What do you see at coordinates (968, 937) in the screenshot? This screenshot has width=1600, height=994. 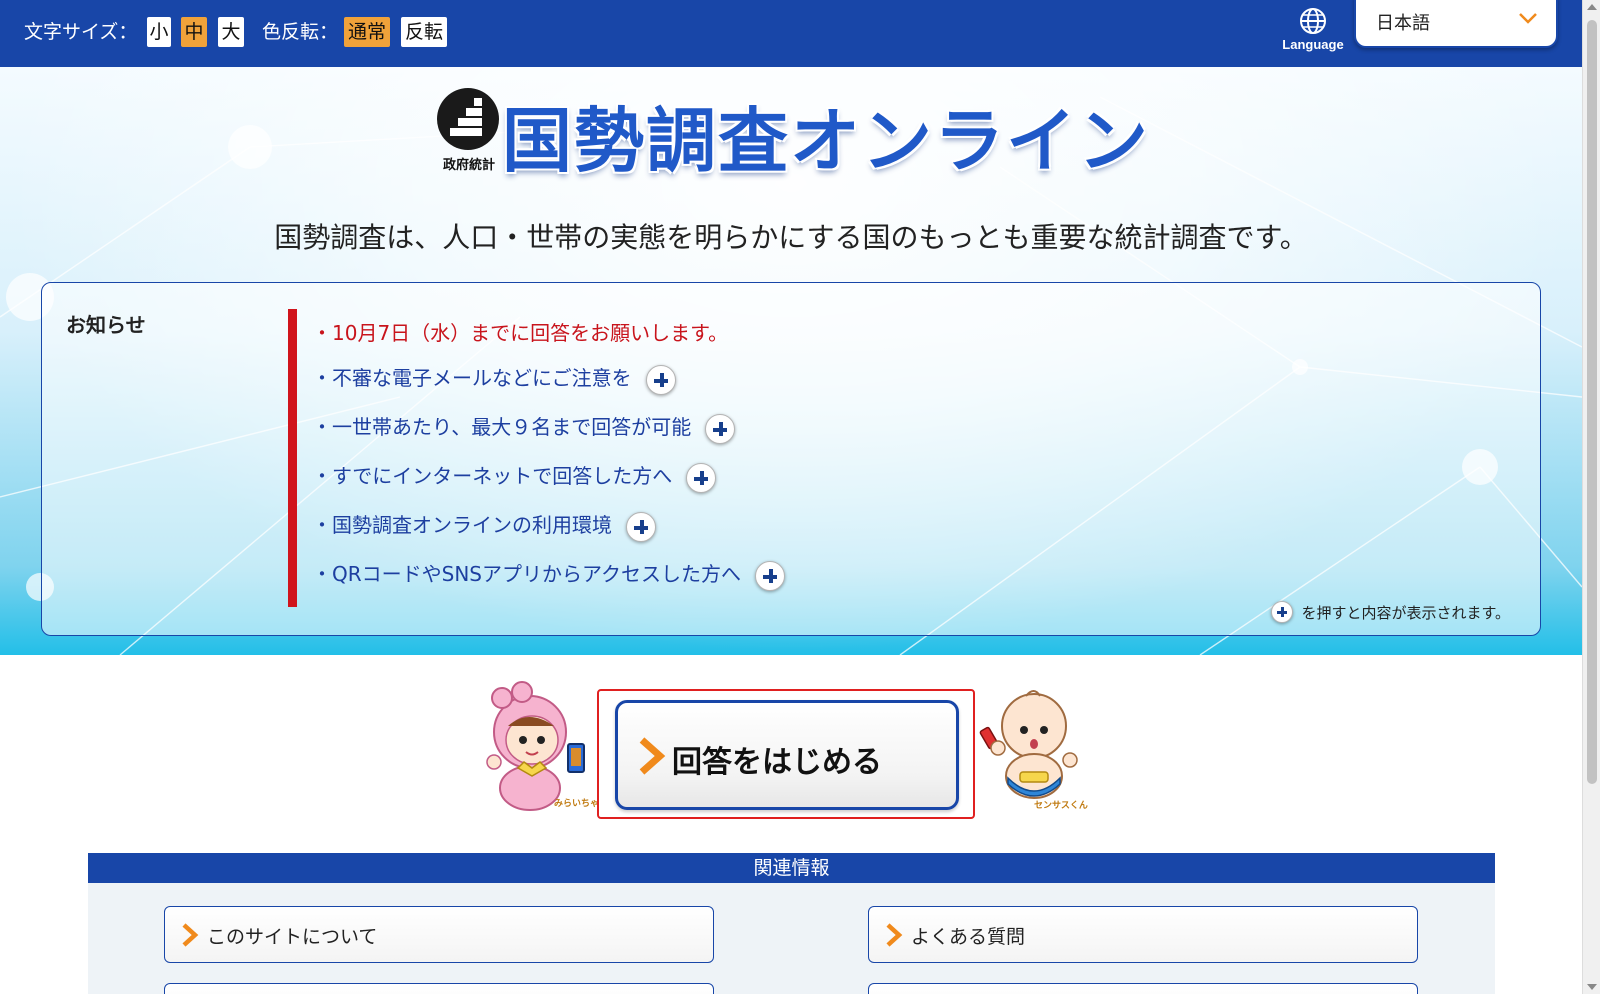 I see `faq-label: よくある質問` at bounding box center [968, 937].